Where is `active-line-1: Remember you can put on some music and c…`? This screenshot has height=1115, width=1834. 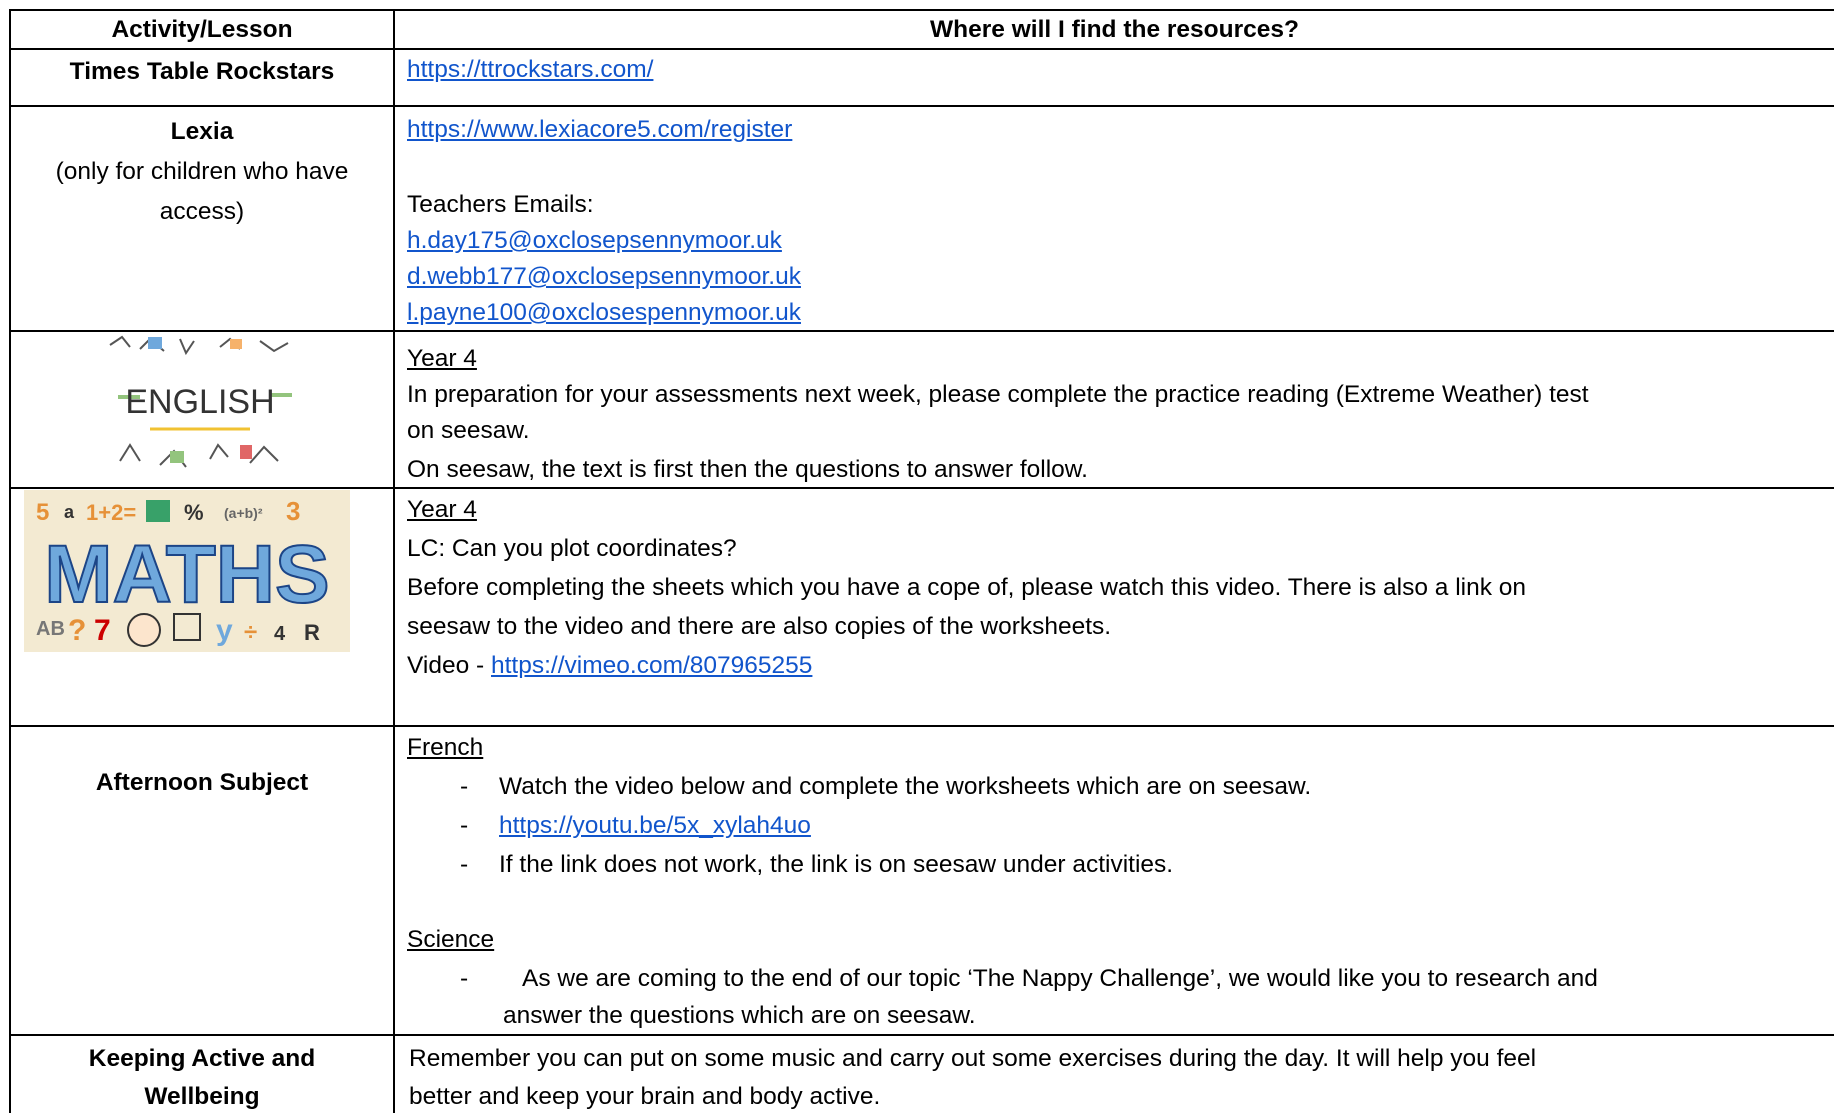 active-line-1: Remember you can put on some music and c… is located at coordinates (973, 1058).